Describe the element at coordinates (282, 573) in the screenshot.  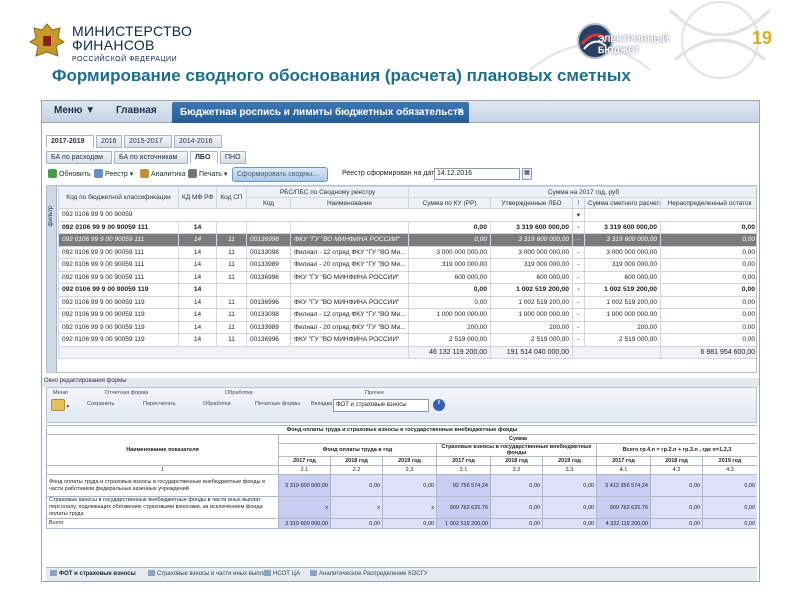
I see `btab-nsot: НСОТ ЦА` at that location.